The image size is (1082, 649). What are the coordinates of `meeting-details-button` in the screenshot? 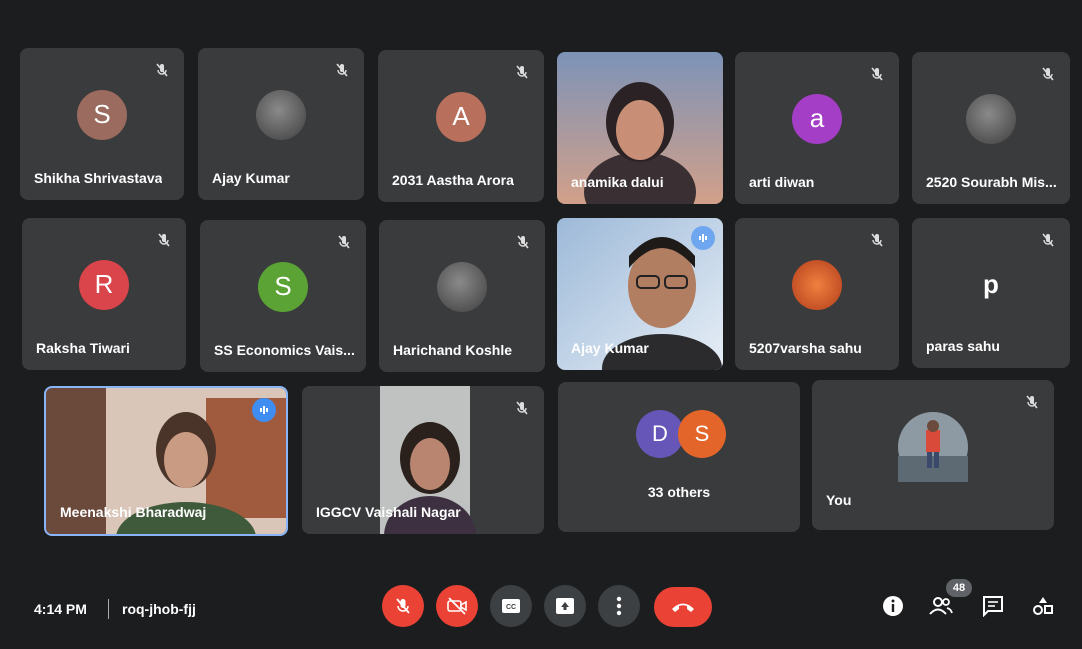 It's located at (893, 606).